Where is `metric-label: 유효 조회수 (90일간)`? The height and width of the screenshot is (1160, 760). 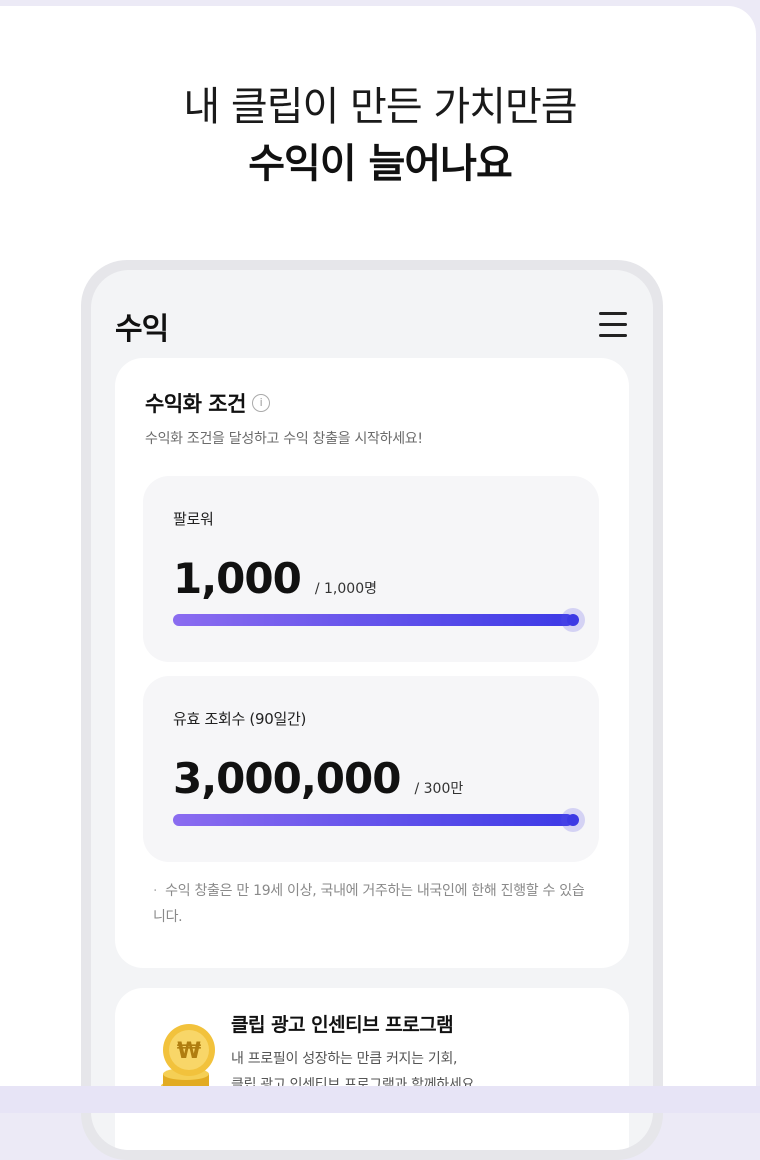
metric-label: 유효 조회수 (90일간) is located at coordinates (240, 719).